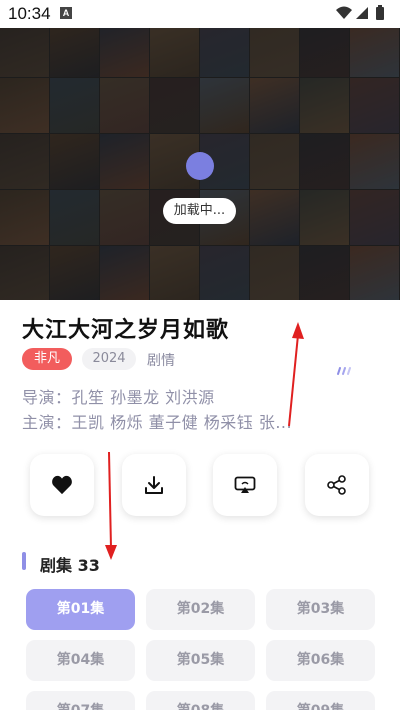 The width and height of the screenshot is (400, 710). What do you see at coordinates (200, 14) in the screenshot?
I see `status-bar: 10:34 A` at bounding box center [200, 14].